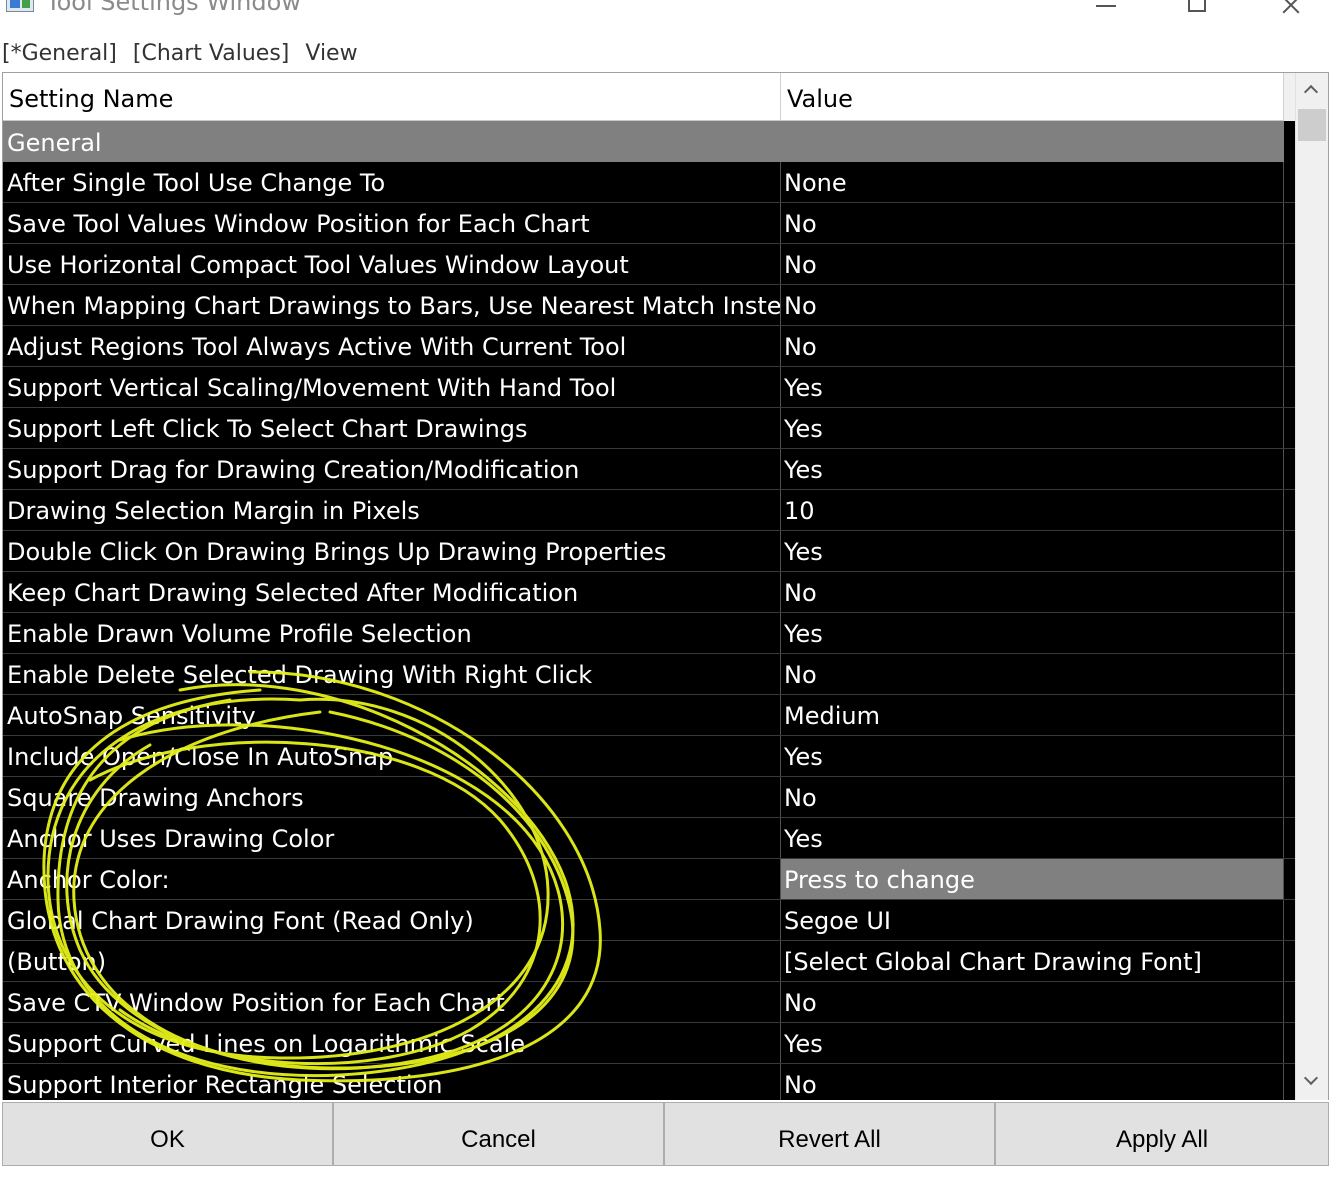 The width and height of the screenshot is (1333, 1177). I want to click on column-header-setting-name: Setting Name, so click(392, 97).